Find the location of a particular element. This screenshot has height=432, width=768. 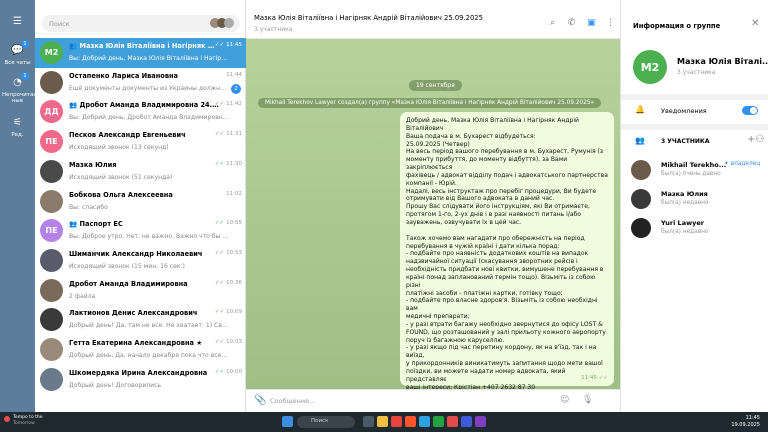

chat-row: Бобкова Ольга Алексеевна 11:02 Вы: спасибо is located at coordinates (140, 202).